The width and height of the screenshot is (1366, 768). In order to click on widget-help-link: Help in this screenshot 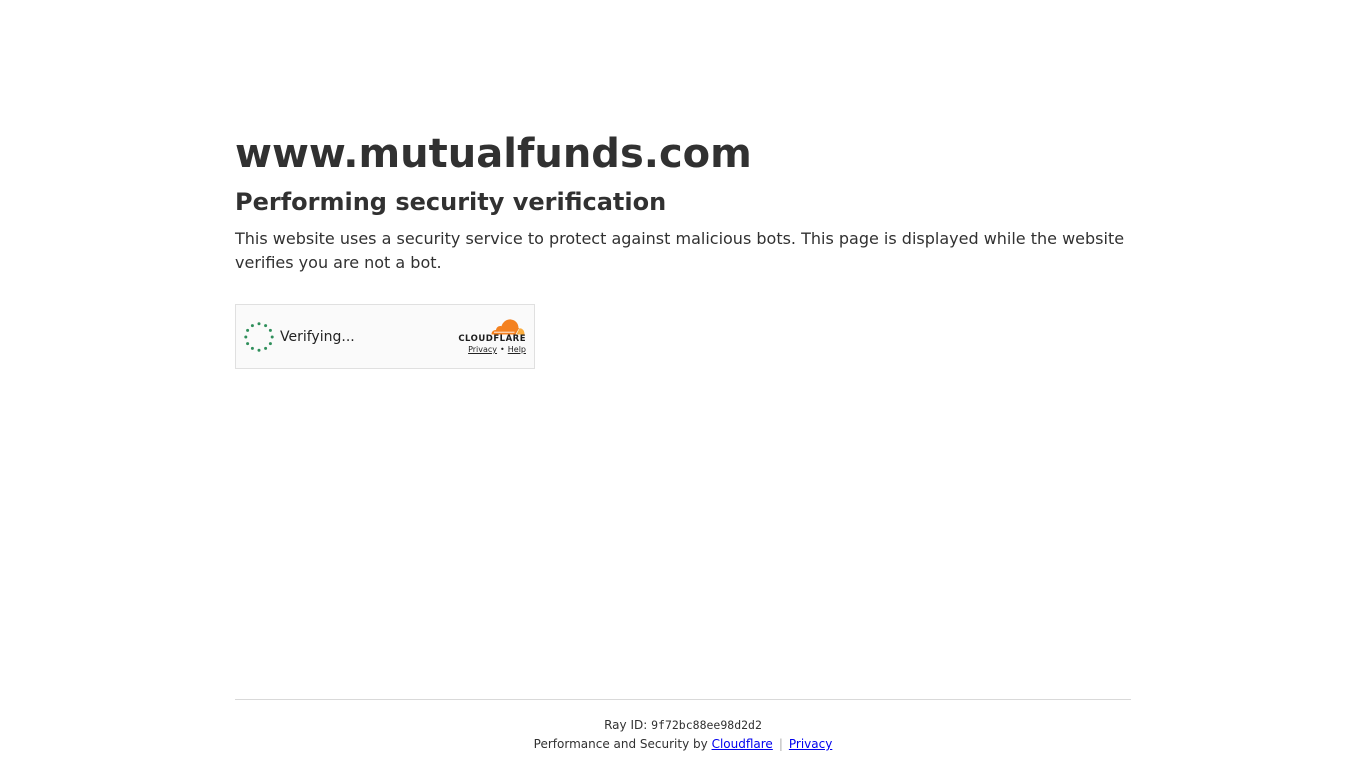, I will do `click(517, 349)`.